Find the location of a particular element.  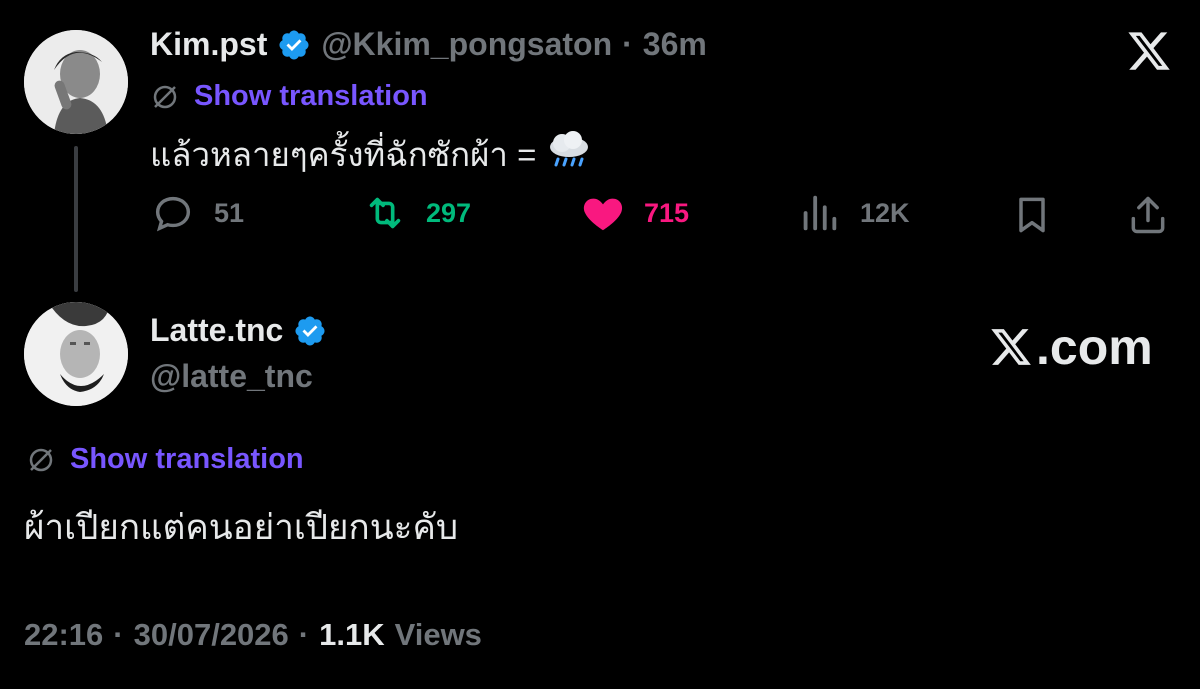

tweet-text: แล้วหลายๆครั้งที่ฉักซักผ้า = is located at coordinates (371, 154).